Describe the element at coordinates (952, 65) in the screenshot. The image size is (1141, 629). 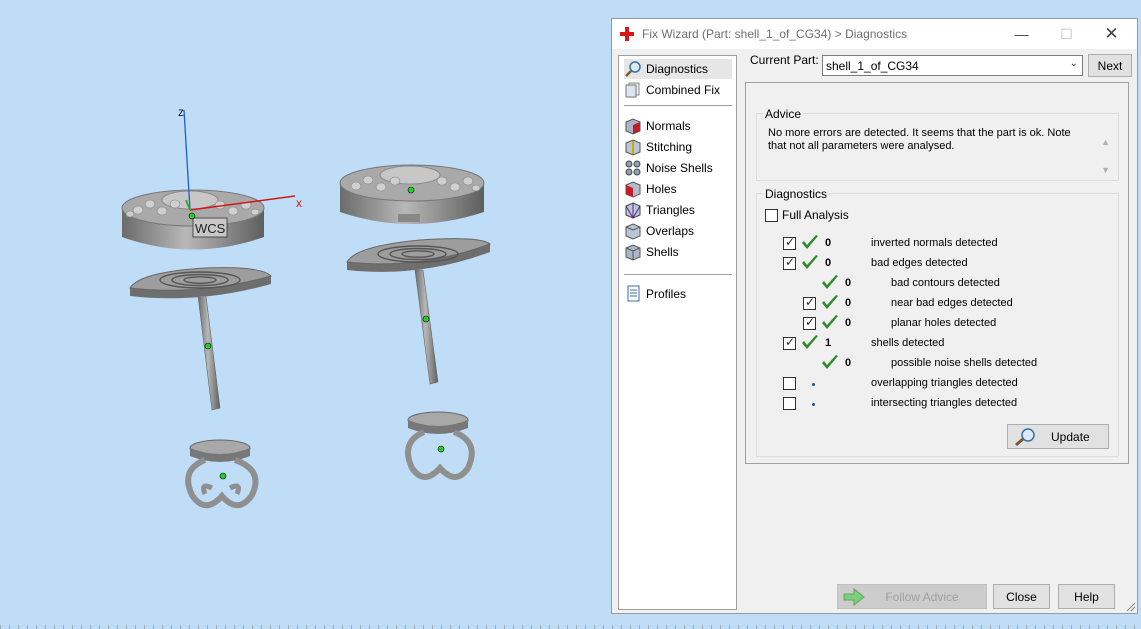
I see `current-part-dropdown: shell_1_of_CG34 ⌄` at that location.